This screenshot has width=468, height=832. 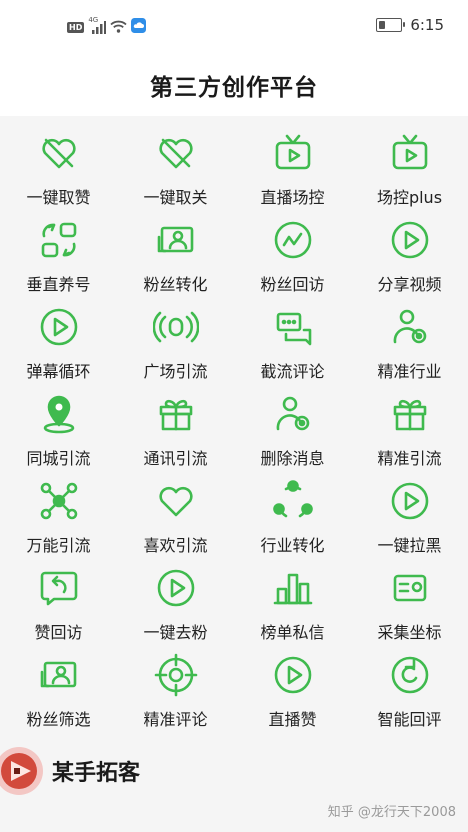 I want to click on feature-tile: 分享视频, so click(x=409, y=254).